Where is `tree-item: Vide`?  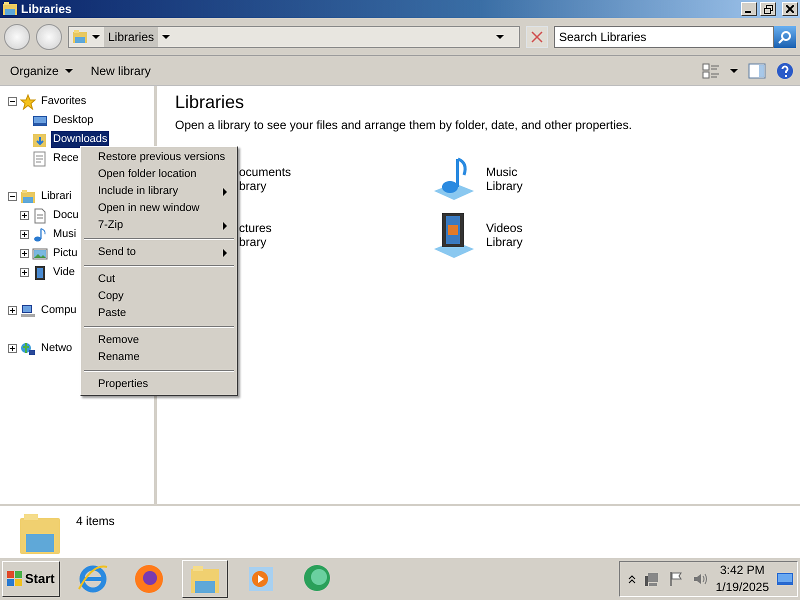 tree-item: Vide is located at coordinates (64, 272).